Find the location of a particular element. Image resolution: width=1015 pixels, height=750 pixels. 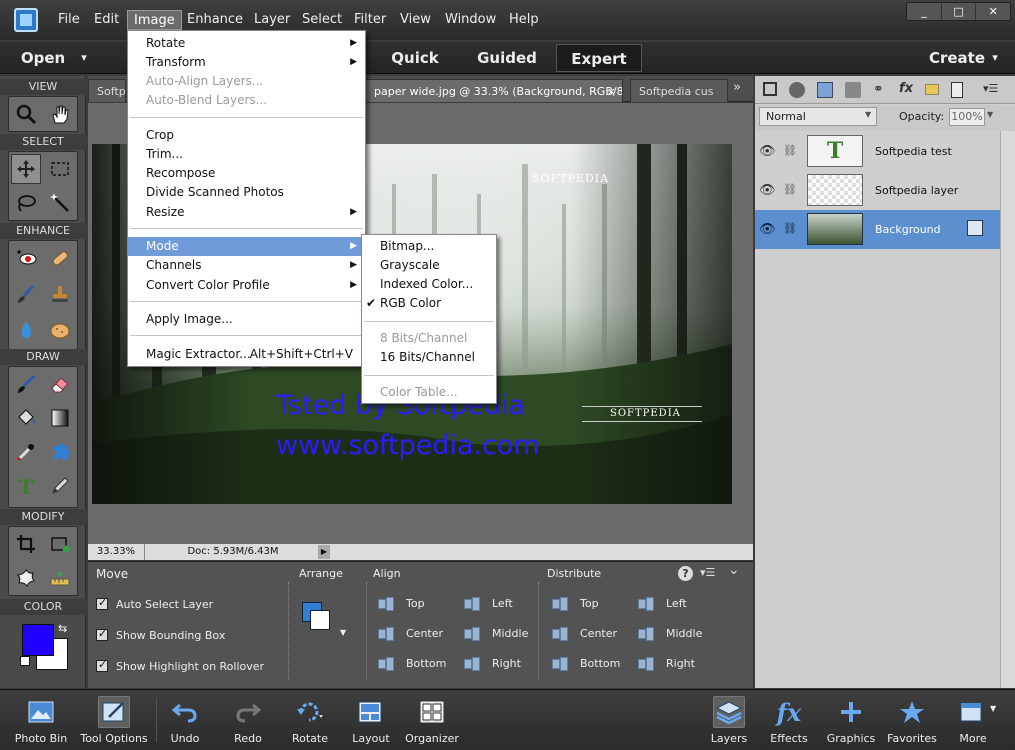

move-tool is located at coordinates (26, 169).